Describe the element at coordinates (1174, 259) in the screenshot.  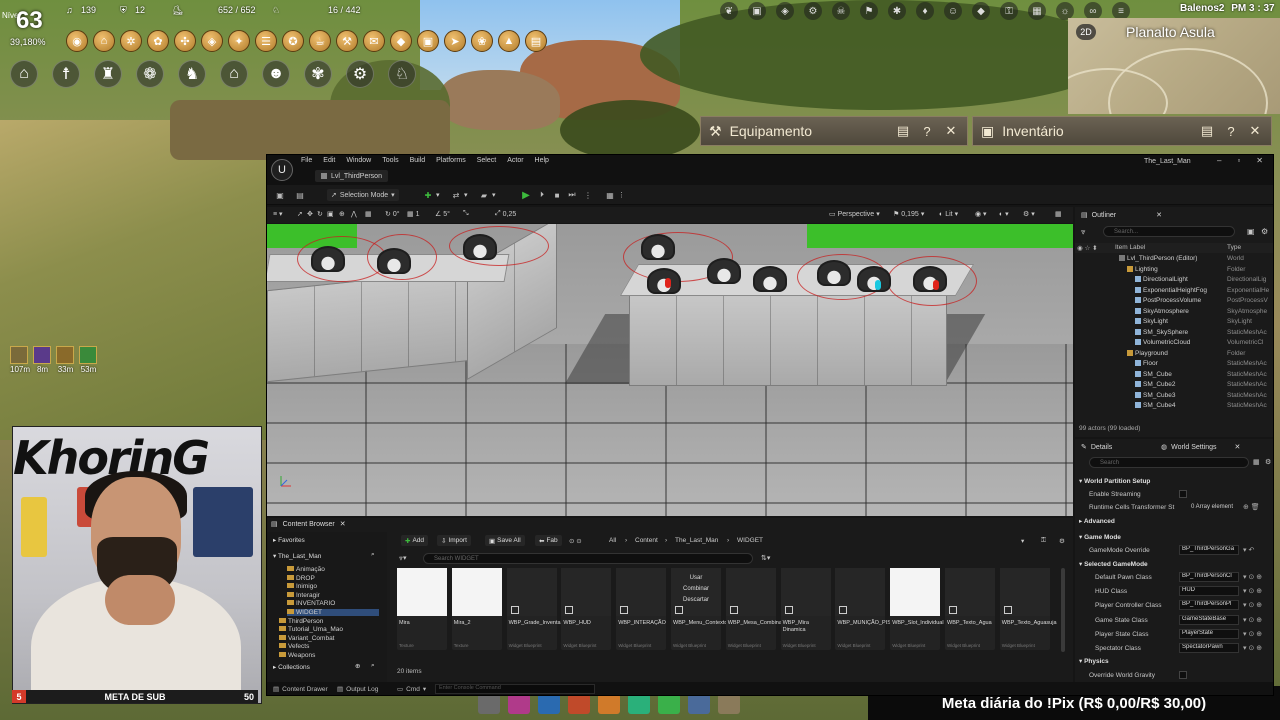
I see `outliner-row: Lvl_ThirdPerson (Editor) World` at that location.